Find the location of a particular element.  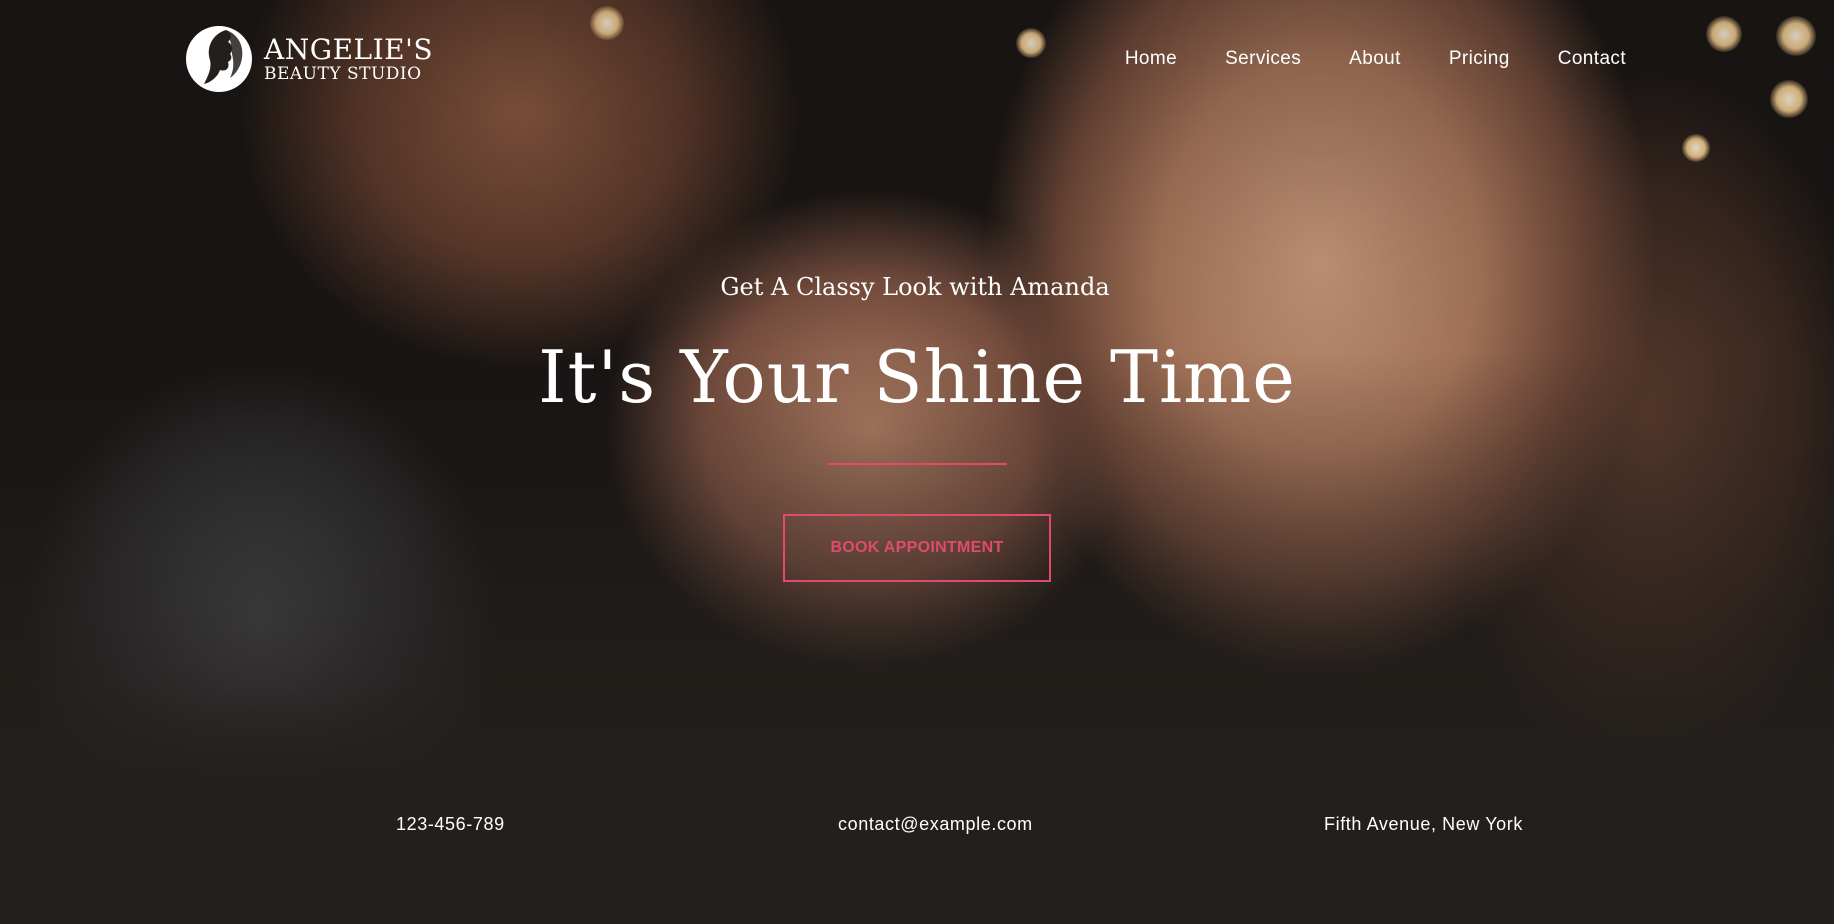

hero-headline: It's Your Shine Time is located at coordinates (917, 377).